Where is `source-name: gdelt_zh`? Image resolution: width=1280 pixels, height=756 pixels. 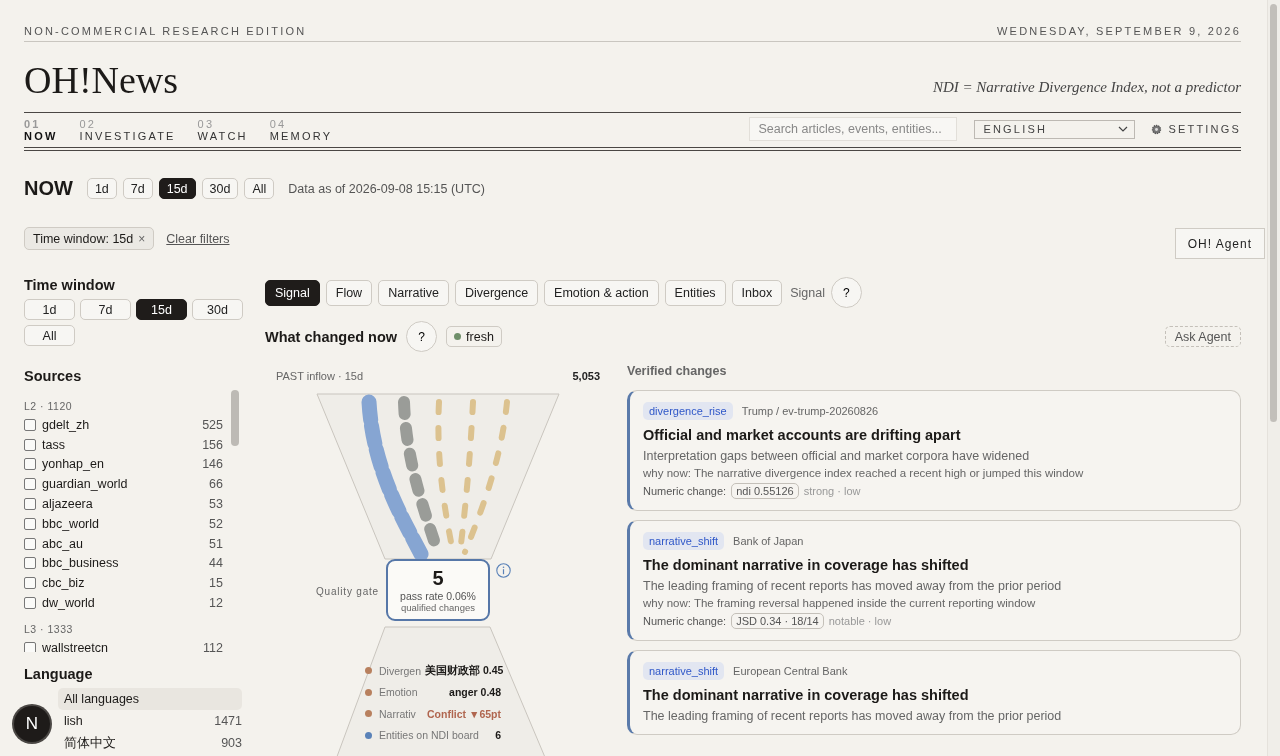
source-name: gdelt_zh is located at coordinates (66, 424).